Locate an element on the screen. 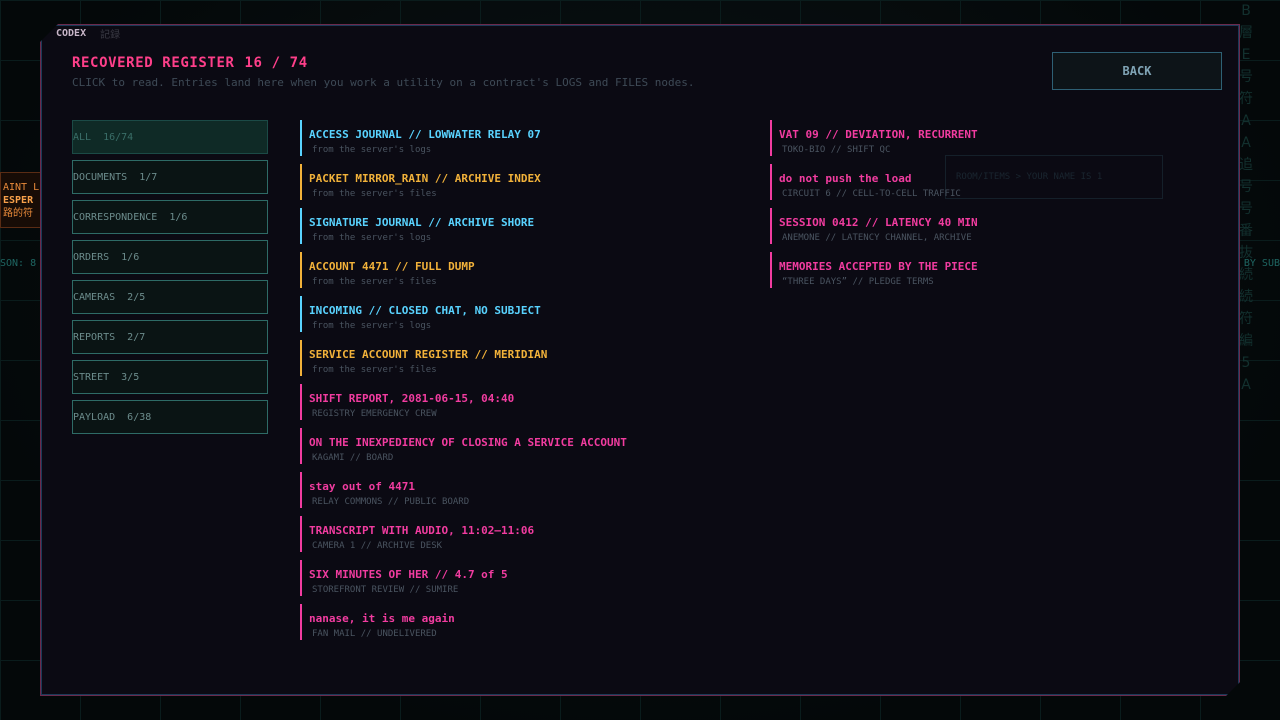  entry-title: PACKET MIRROR_RAIN // ARCHIVE INDEX is located at coordinates (425, 178).